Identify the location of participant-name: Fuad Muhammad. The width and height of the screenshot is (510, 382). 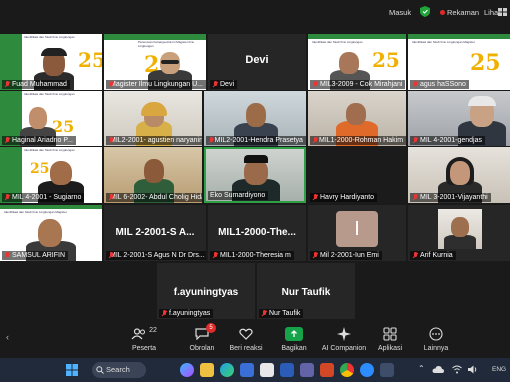
(36, 84).